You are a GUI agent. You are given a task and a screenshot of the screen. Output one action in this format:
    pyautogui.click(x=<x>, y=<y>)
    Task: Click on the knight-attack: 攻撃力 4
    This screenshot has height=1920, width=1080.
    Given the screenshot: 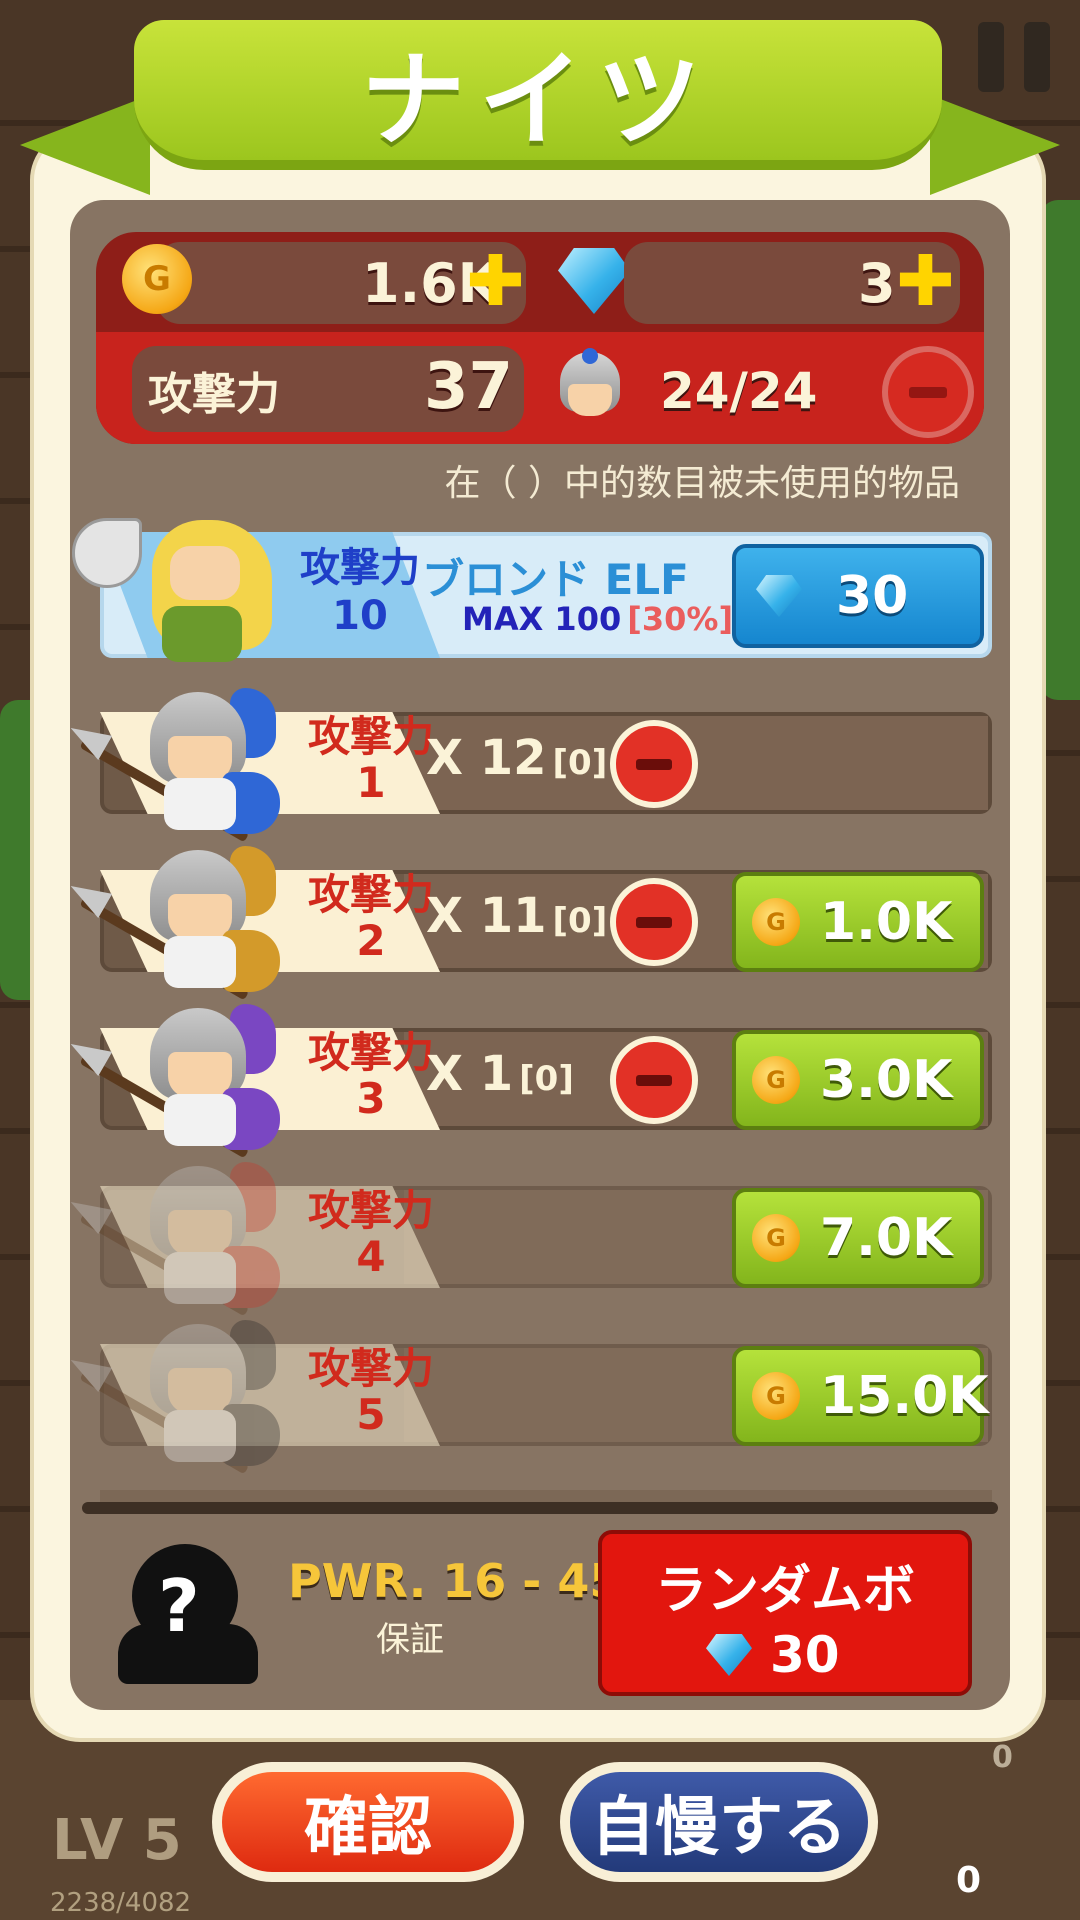 What is the action you would take?
    pyautogui.click(x=371, y=1234)
    